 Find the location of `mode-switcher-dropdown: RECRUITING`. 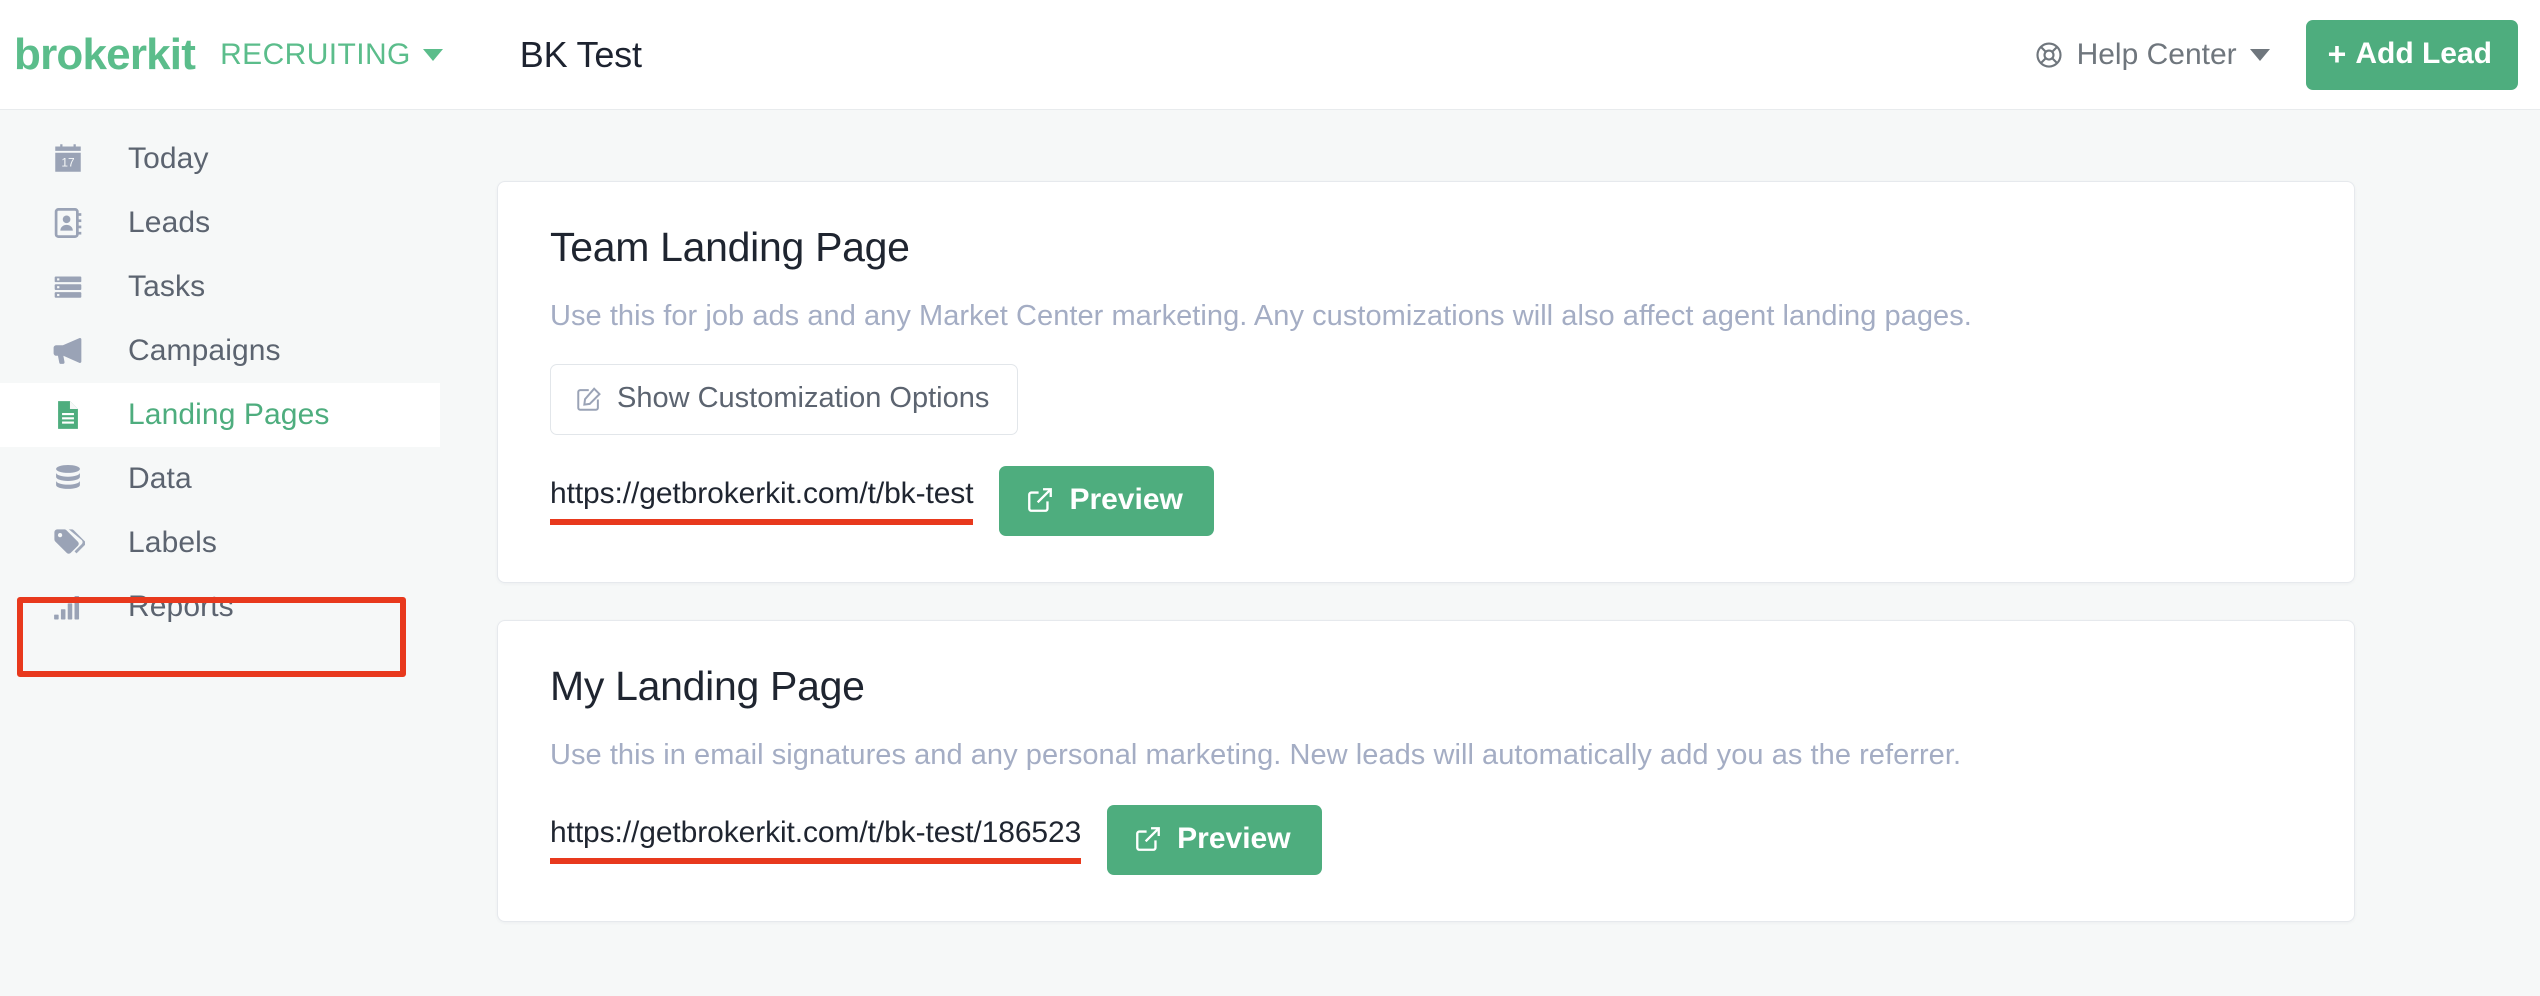

mode-switcher-dropdown: RECRUITING is located at coordinates (331, 55).